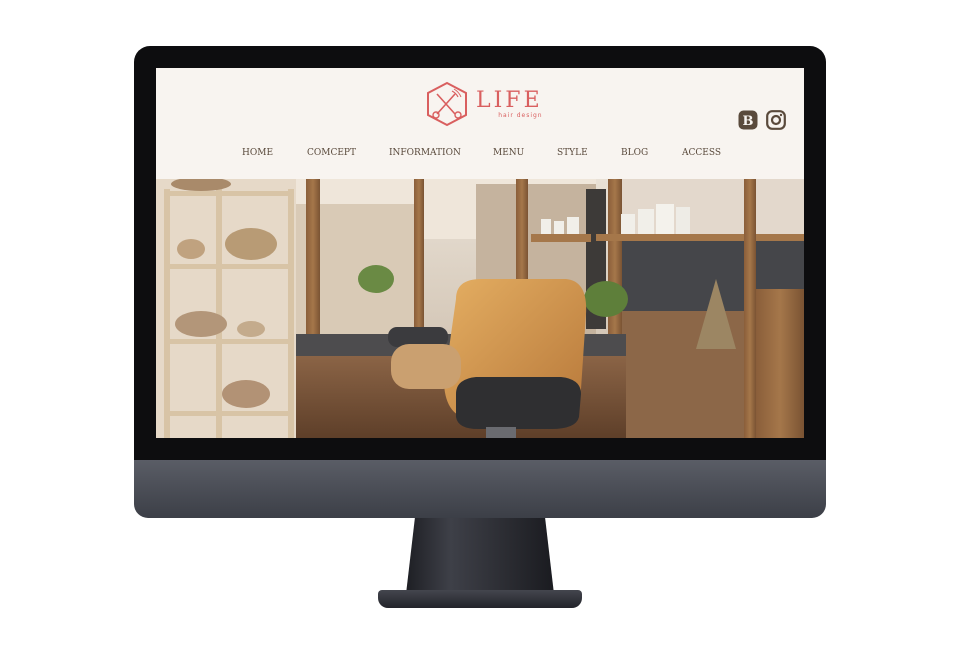  What do you see at coordinates (331, 153) in the screenshot?
I see `nav-item-concept: COMCEPT` at bounding box center [331, 153].